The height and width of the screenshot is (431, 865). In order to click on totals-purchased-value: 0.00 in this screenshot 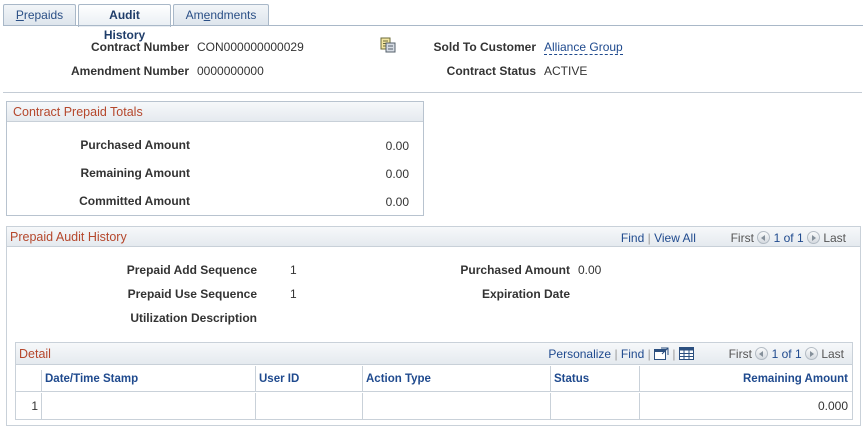, I will do `click(397, 146)`.